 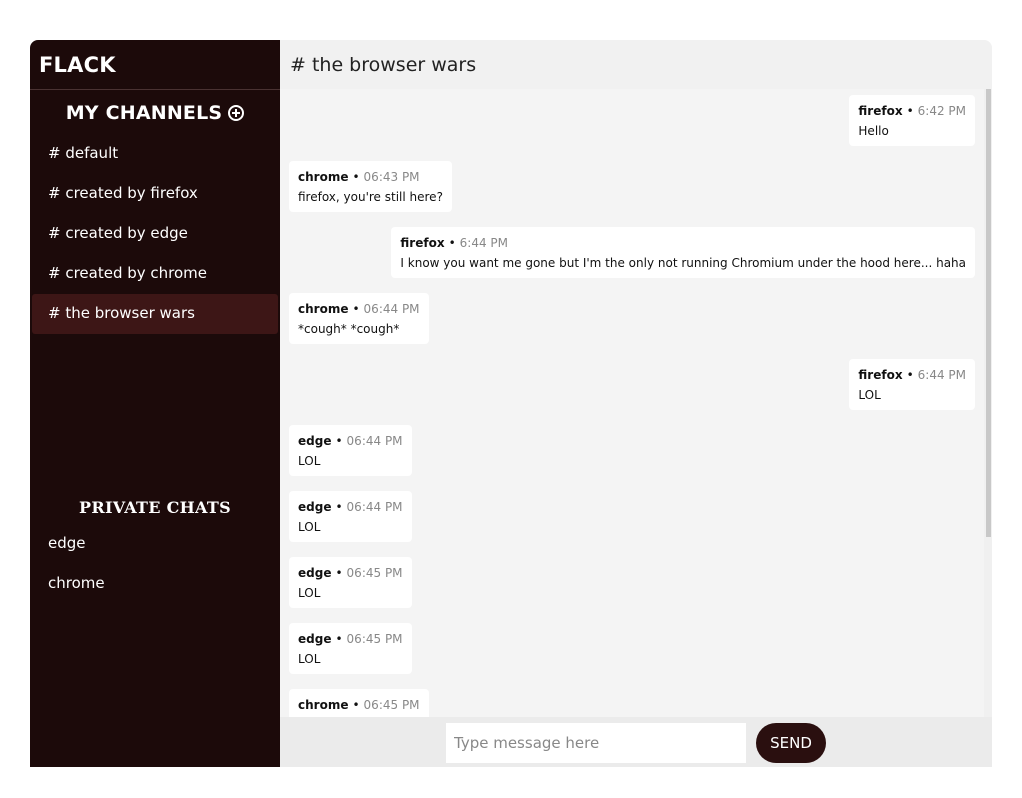 I want to click on sidebar-channel-item: # default, so click(x=155, y=154).